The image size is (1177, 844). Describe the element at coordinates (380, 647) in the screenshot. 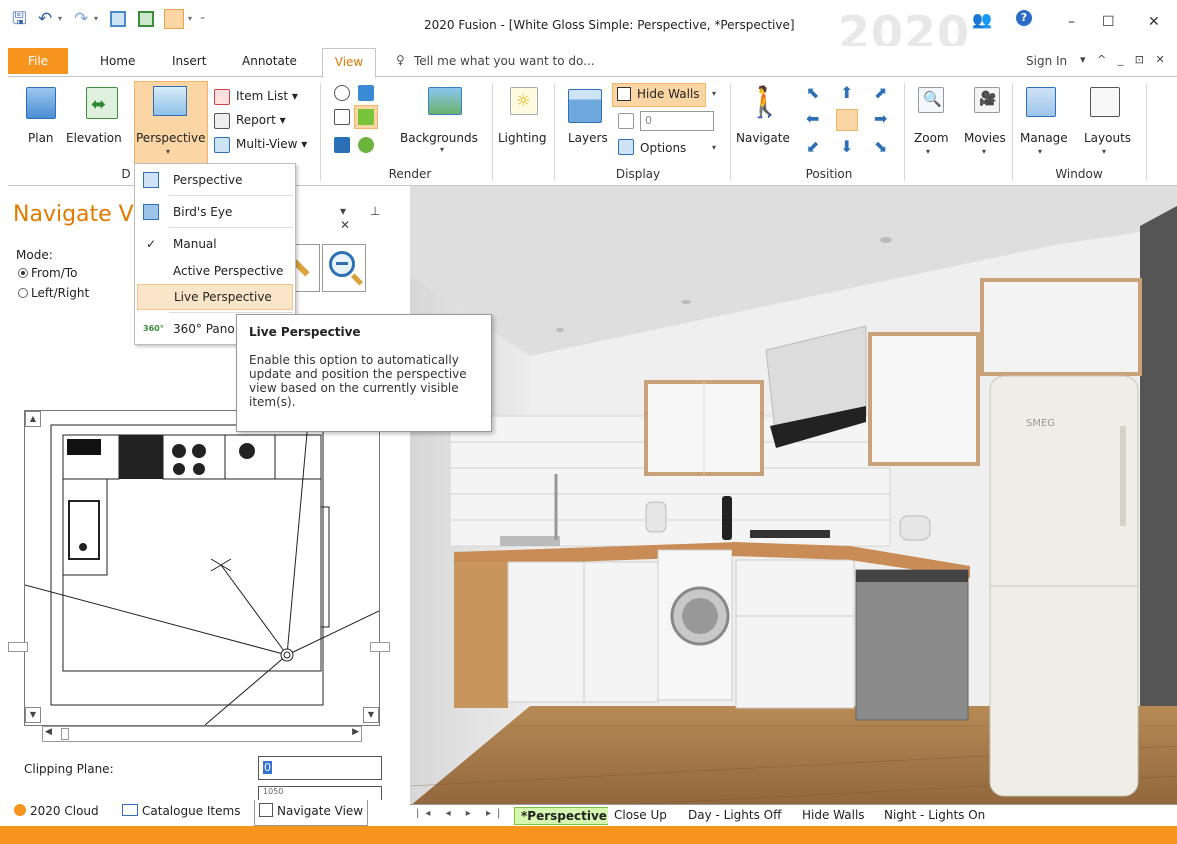

I see `right-scroll-thumb` at that location.